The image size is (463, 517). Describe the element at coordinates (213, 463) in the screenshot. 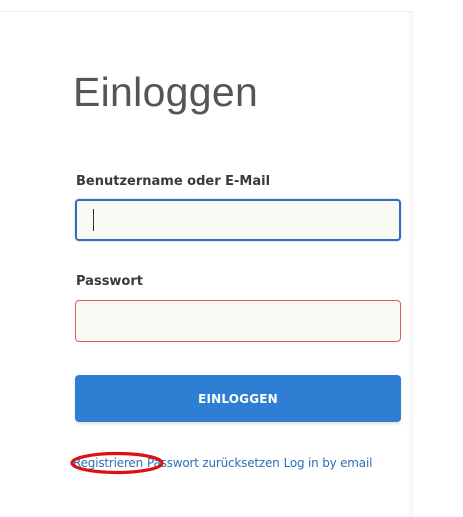

I see `reset-password-link: Passwort zurücksetzen` at that location.